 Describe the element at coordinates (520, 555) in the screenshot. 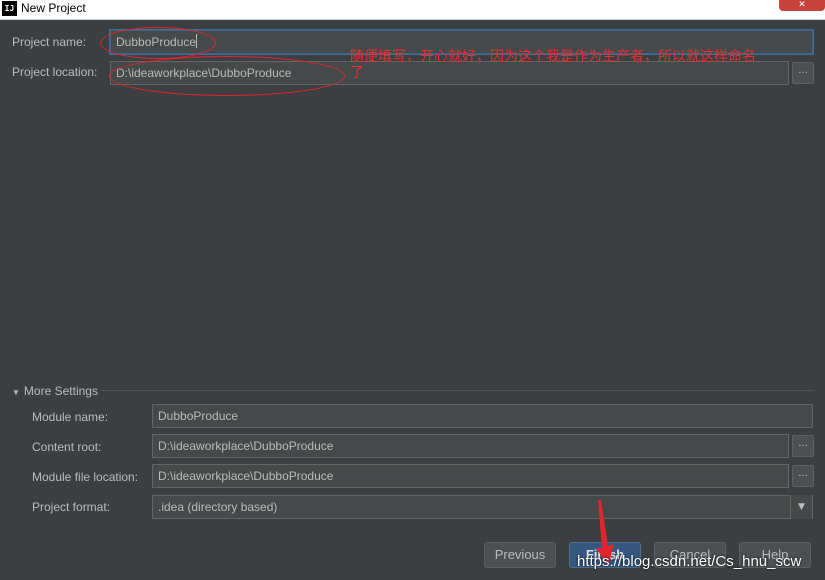

I see `previous-button: Previous` at that location.